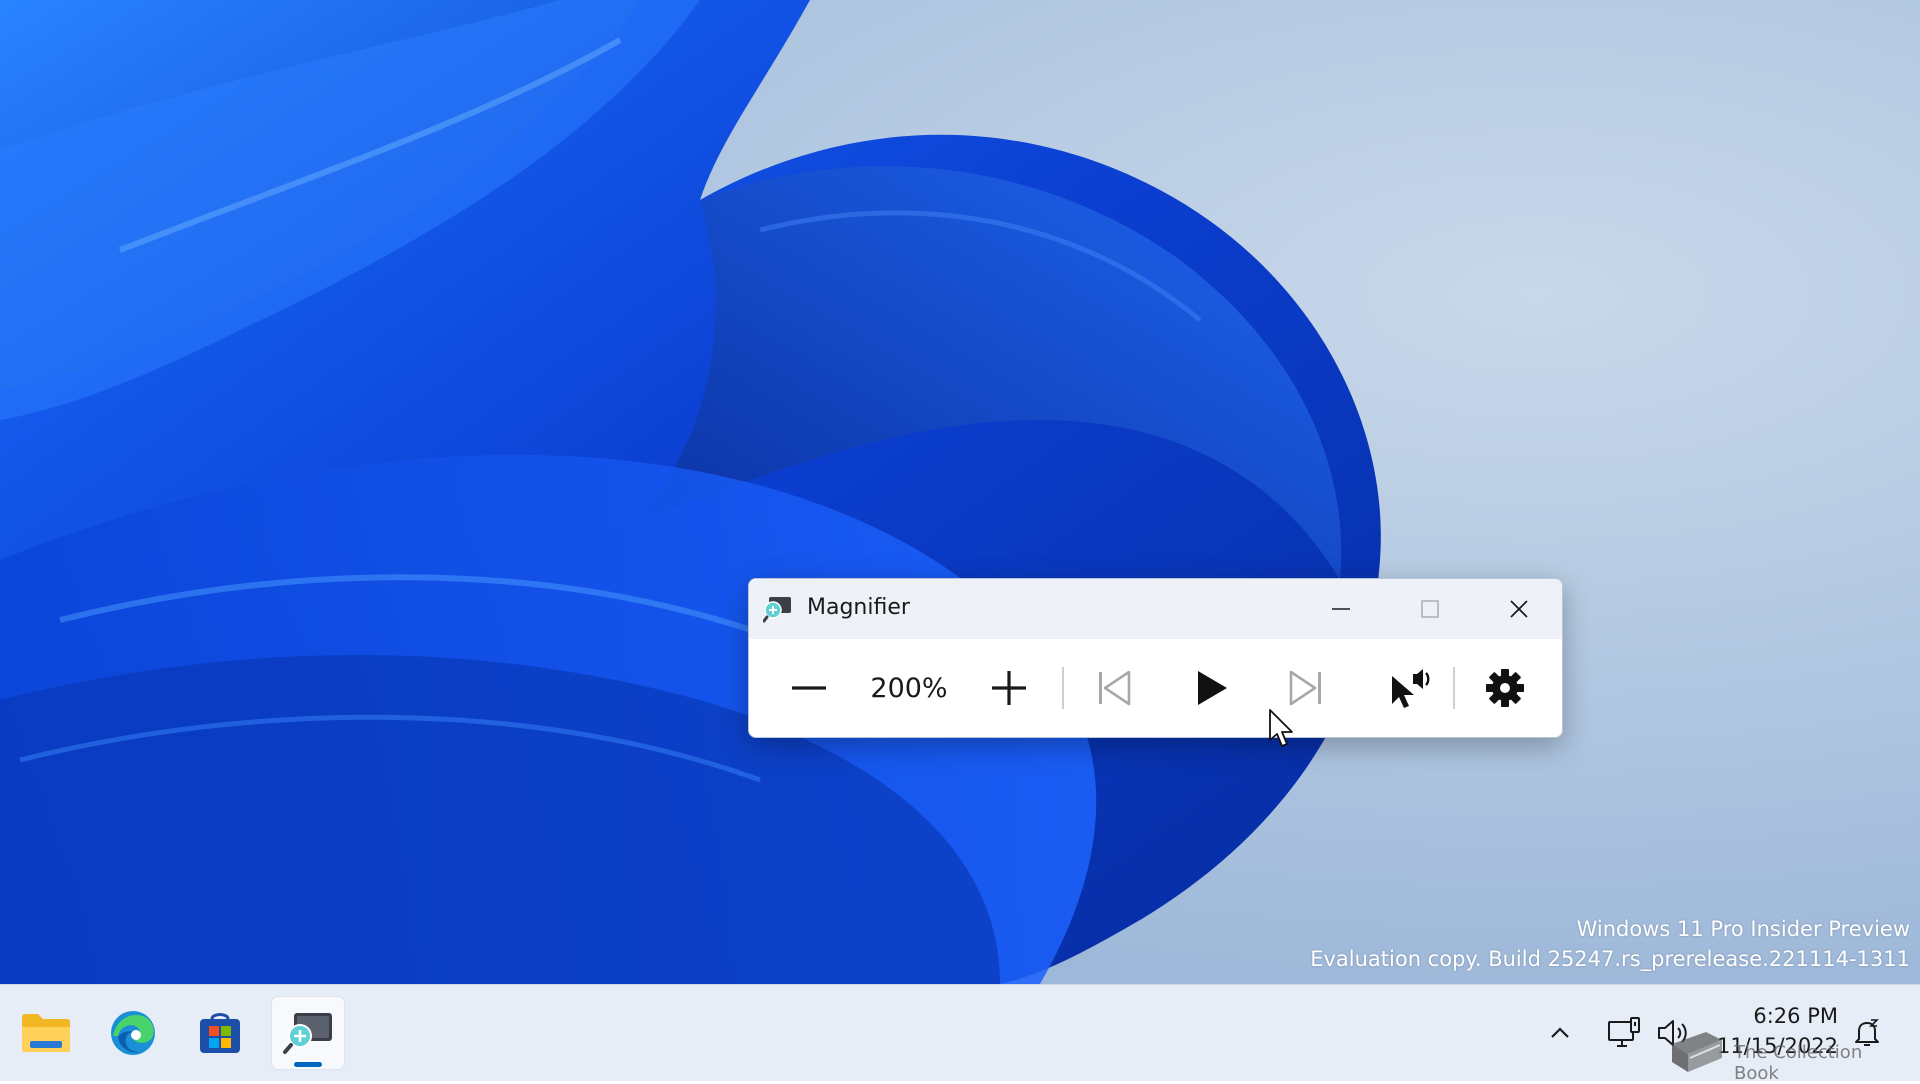 Image resolution: width=1920 pixels, height=1084 pixels. I want to click on read-from-here-button, so click(1409, 688).